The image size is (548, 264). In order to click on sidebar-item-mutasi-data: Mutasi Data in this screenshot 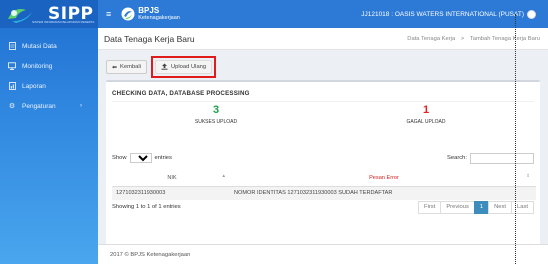, I will do `click(49, 46)`.